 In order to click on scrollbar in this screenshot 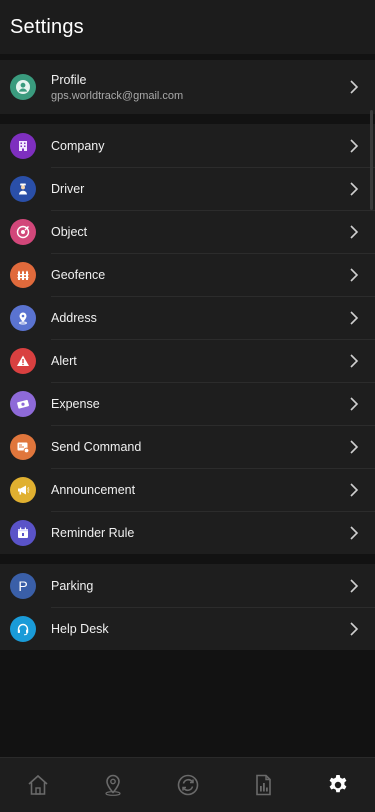, I will do `click(371, 160)`.